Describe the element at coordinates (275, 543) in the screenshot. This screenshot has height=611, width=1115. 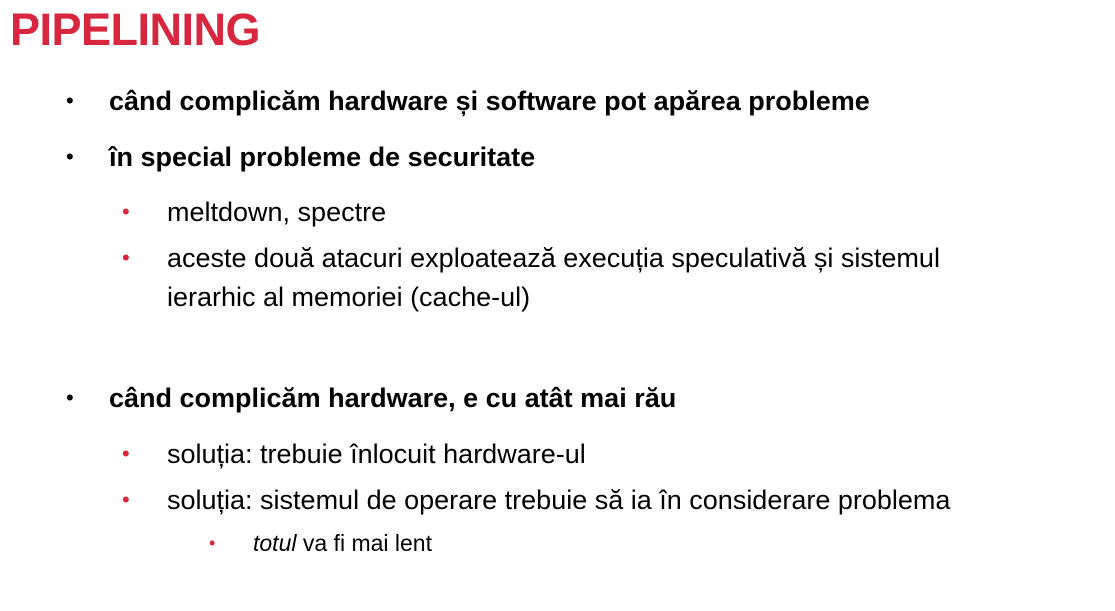
I see `italic-word: totul` at that location.